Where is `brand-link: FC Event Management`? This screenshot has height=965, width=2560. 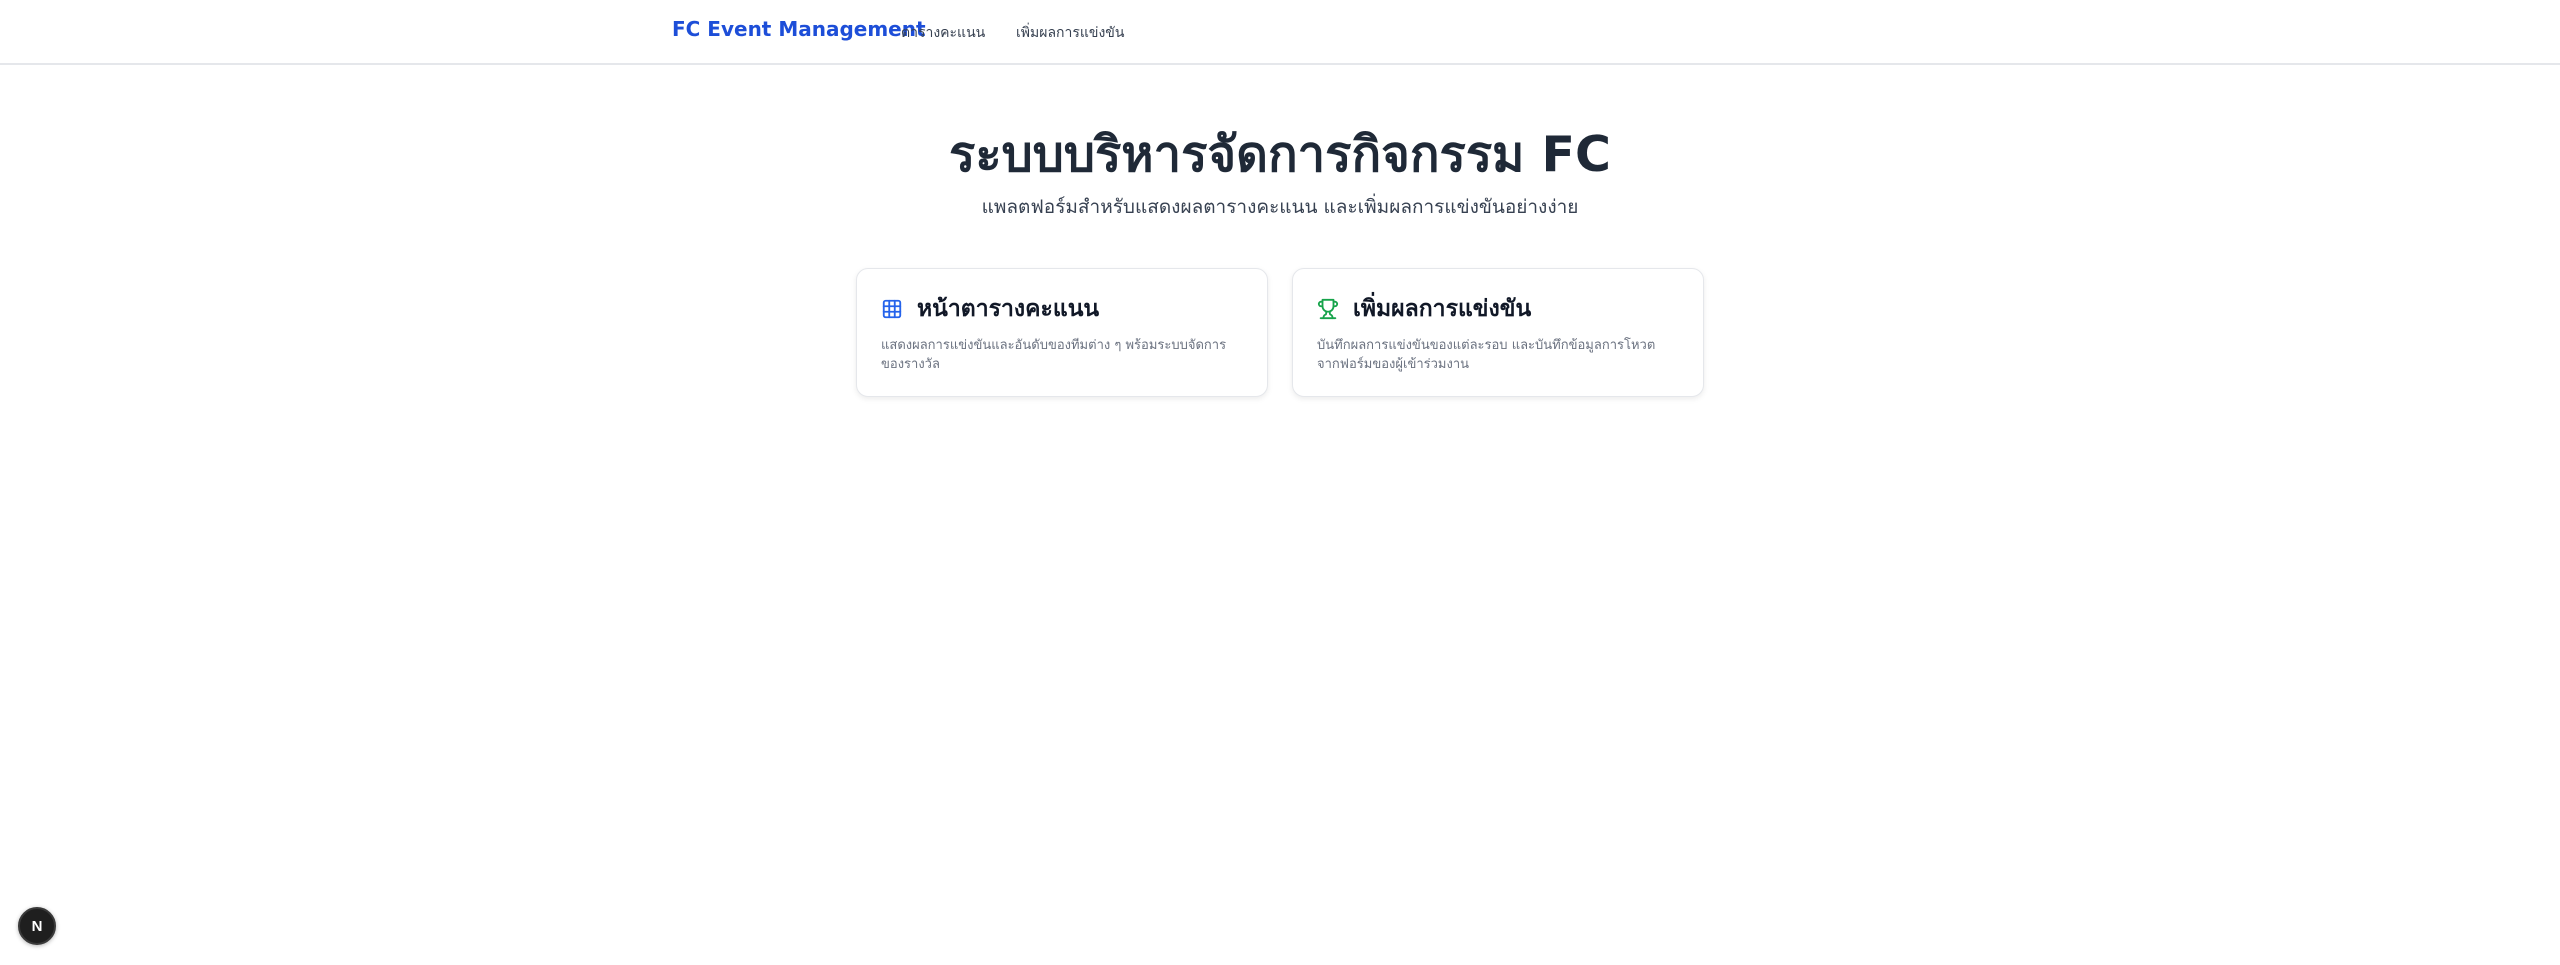
brand-link: FC Event Management is located at coordinates (799, 29).